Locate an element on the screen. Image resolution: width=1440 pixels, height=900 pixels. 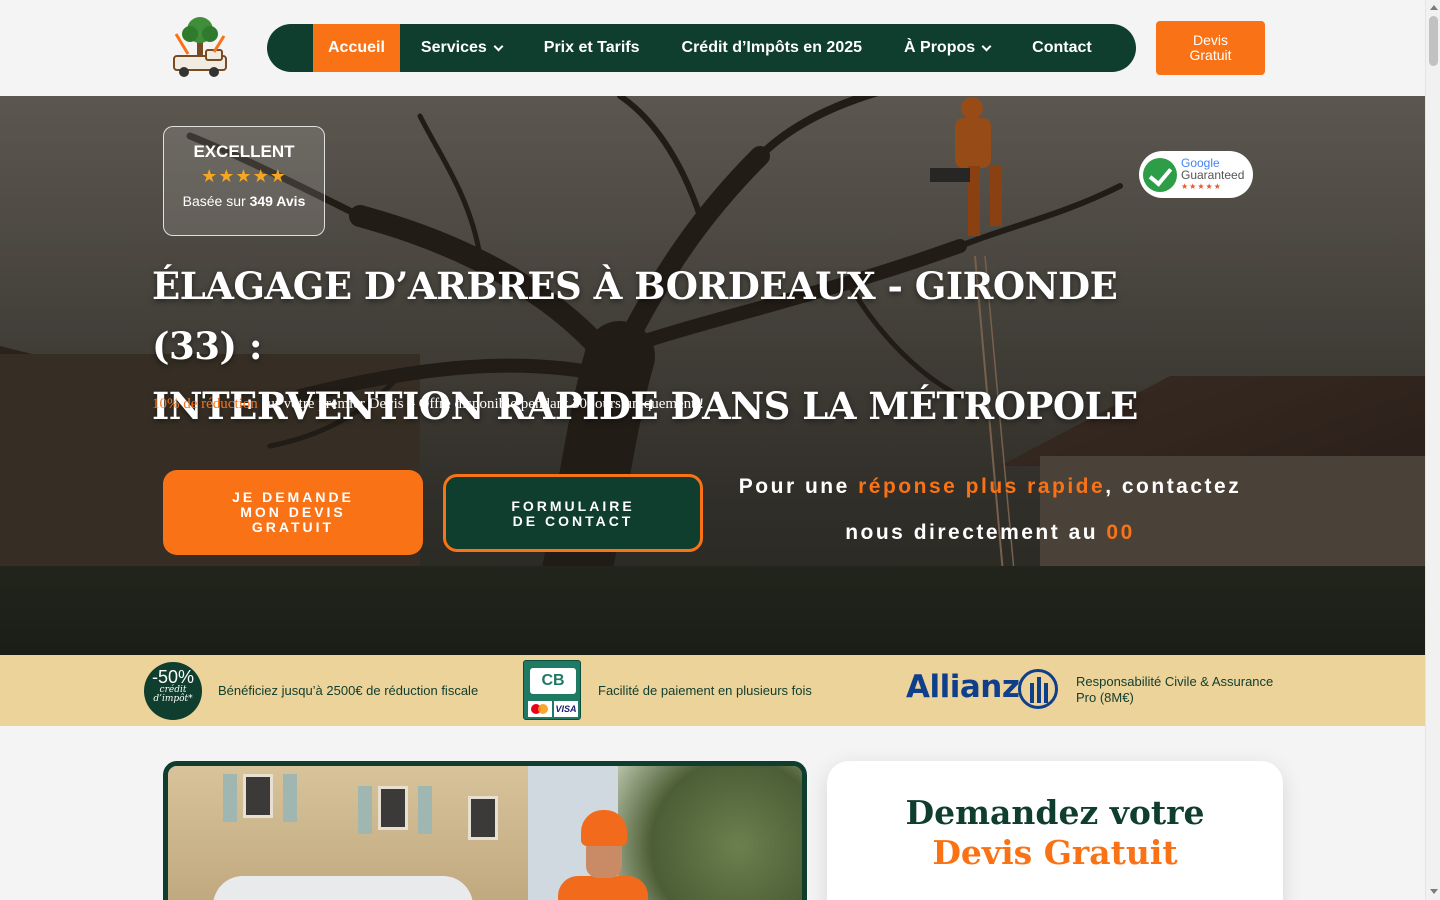
header-devis-button: Devis Gratuit is located at coordinates (1210, 48).